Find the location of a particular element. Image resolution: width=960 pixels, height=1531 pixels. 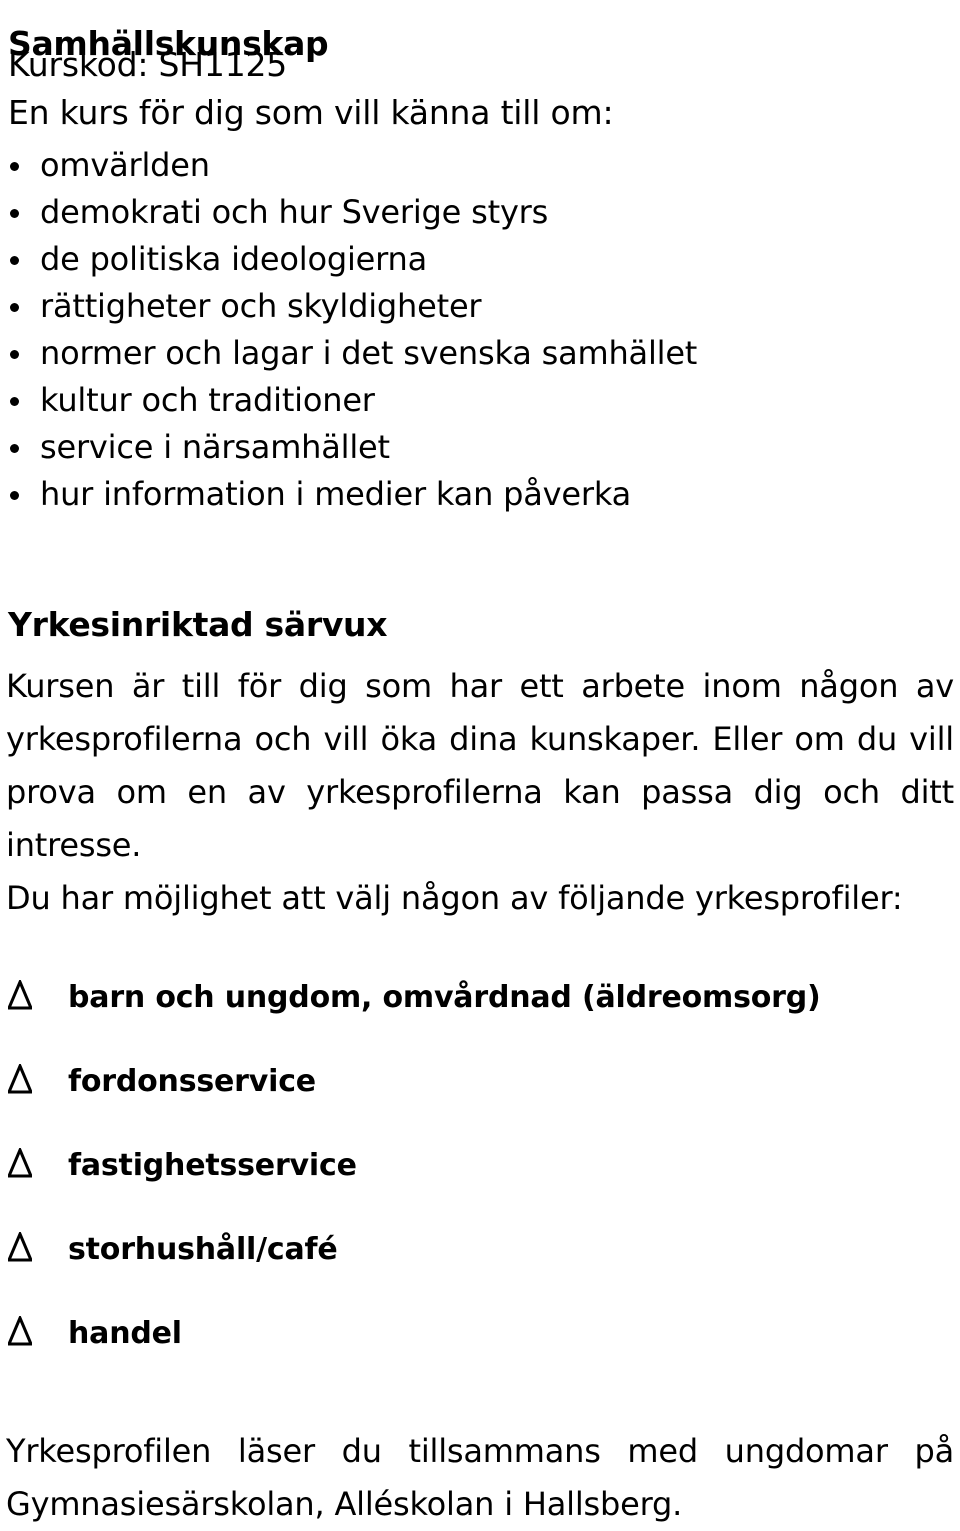

list-item-label: de politiska ideologierna is located at coordinates (234, 259).